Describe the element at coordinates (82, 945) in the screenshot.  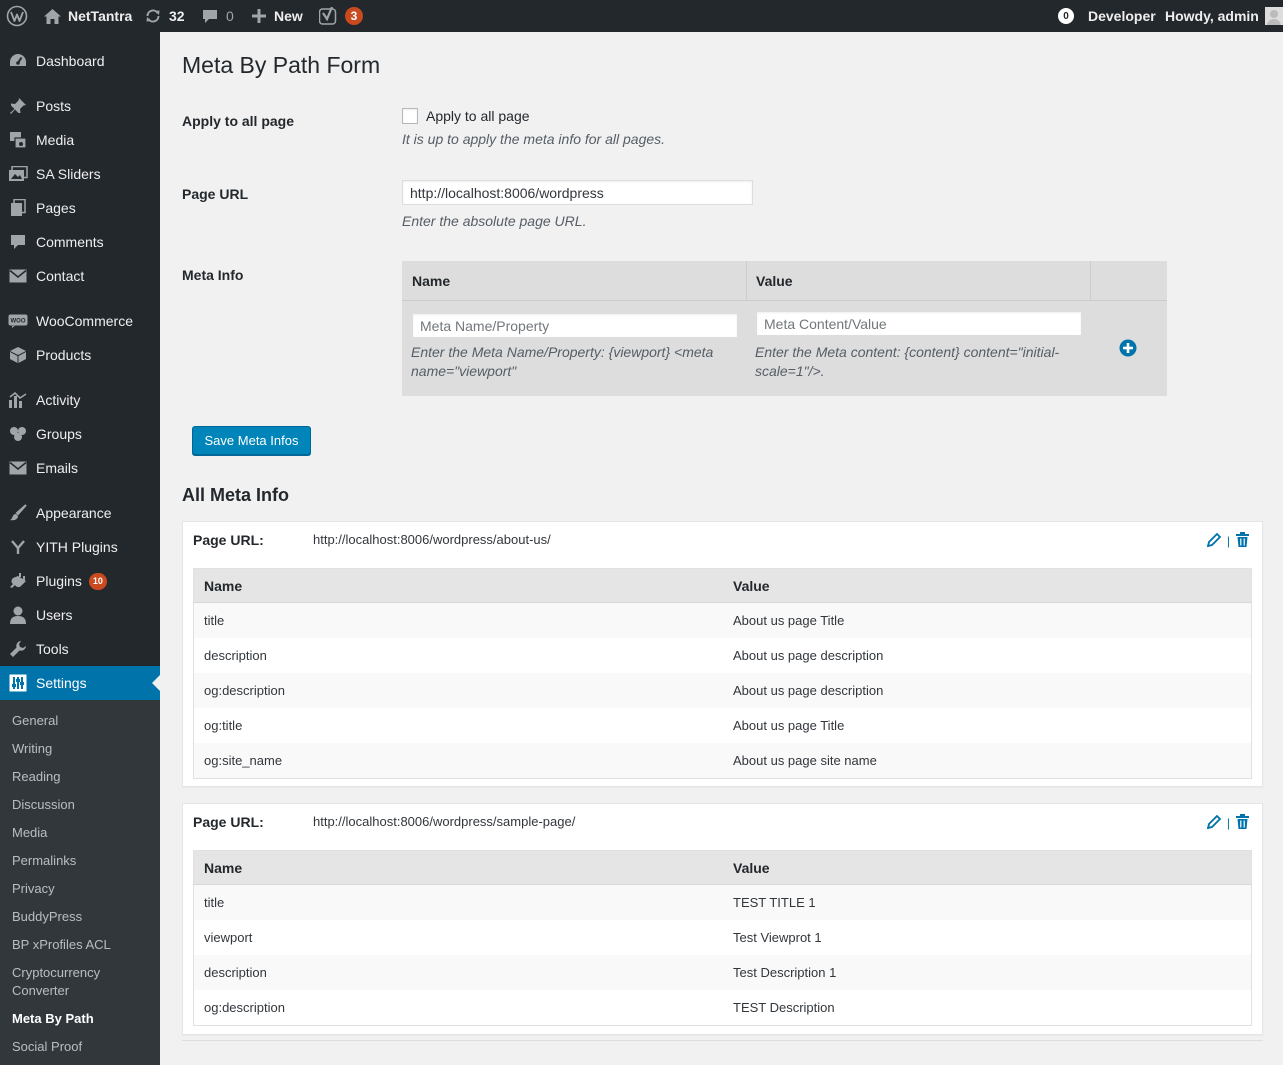
I see `submenu-bp-xprofiles-acl: BP xProfiles ACL` at that location.